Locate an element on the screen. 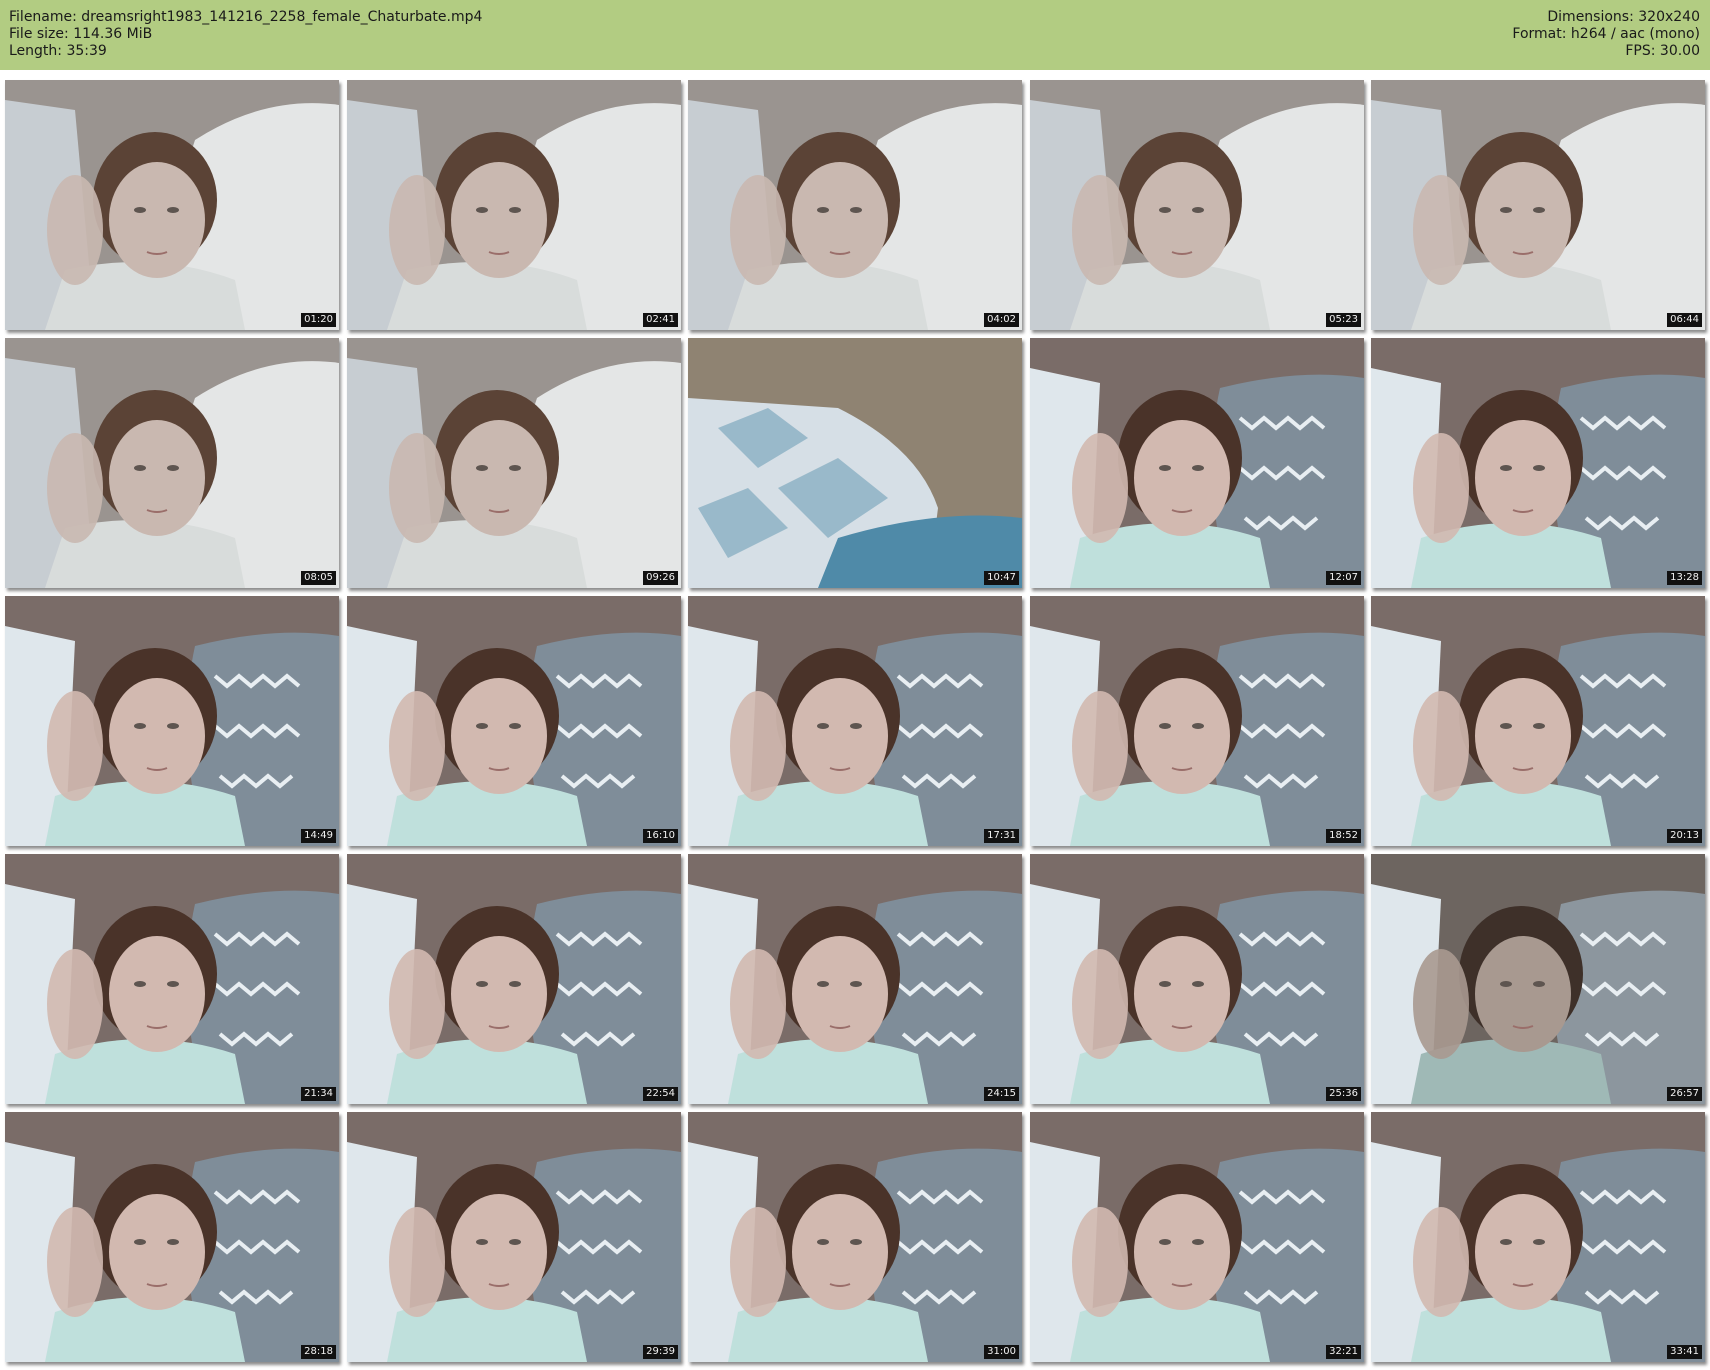 This screenshot has width=1710, height=1370. thumbnail-frame: 25:36 is located at coordinates (1197, 979).